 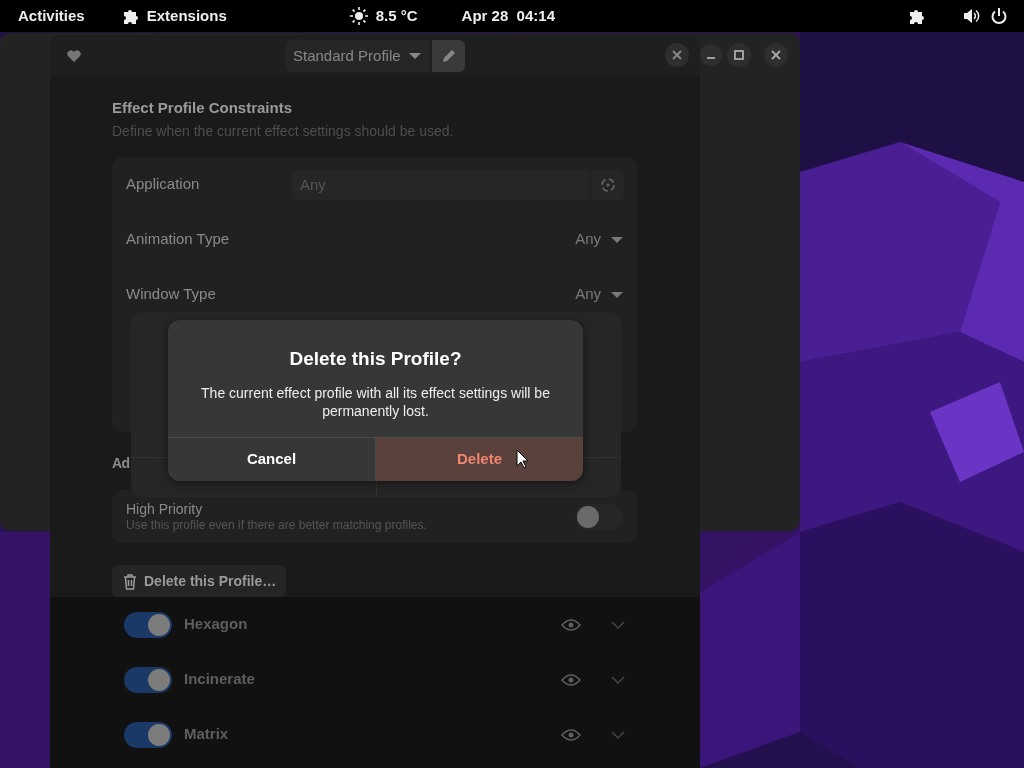 I want to click on edit-button, so click(x=448, y=56).